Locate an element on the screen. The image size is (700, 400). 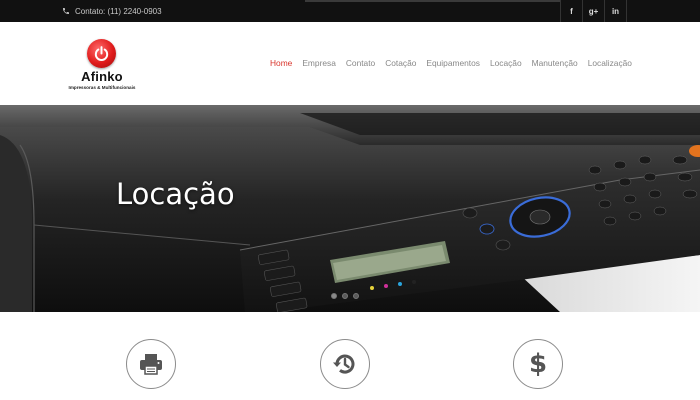
contact-text: Contato: (11) 2240-0903 is located at coordinates (118, 11).